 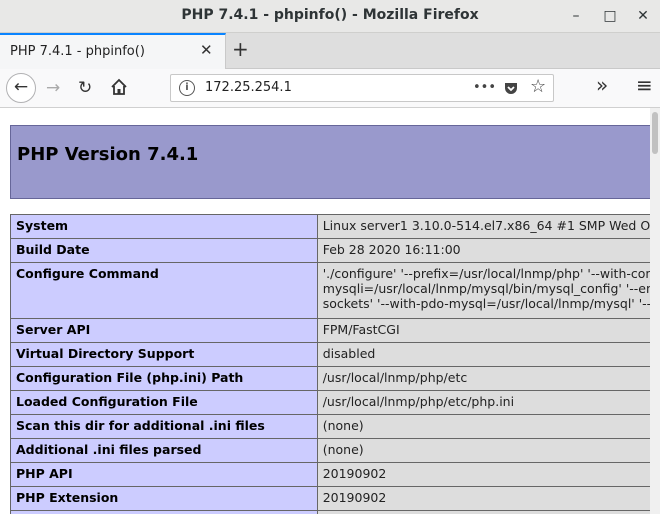 I want to click on row-key: Virtual Directory Support, so click(x=164, y=354).